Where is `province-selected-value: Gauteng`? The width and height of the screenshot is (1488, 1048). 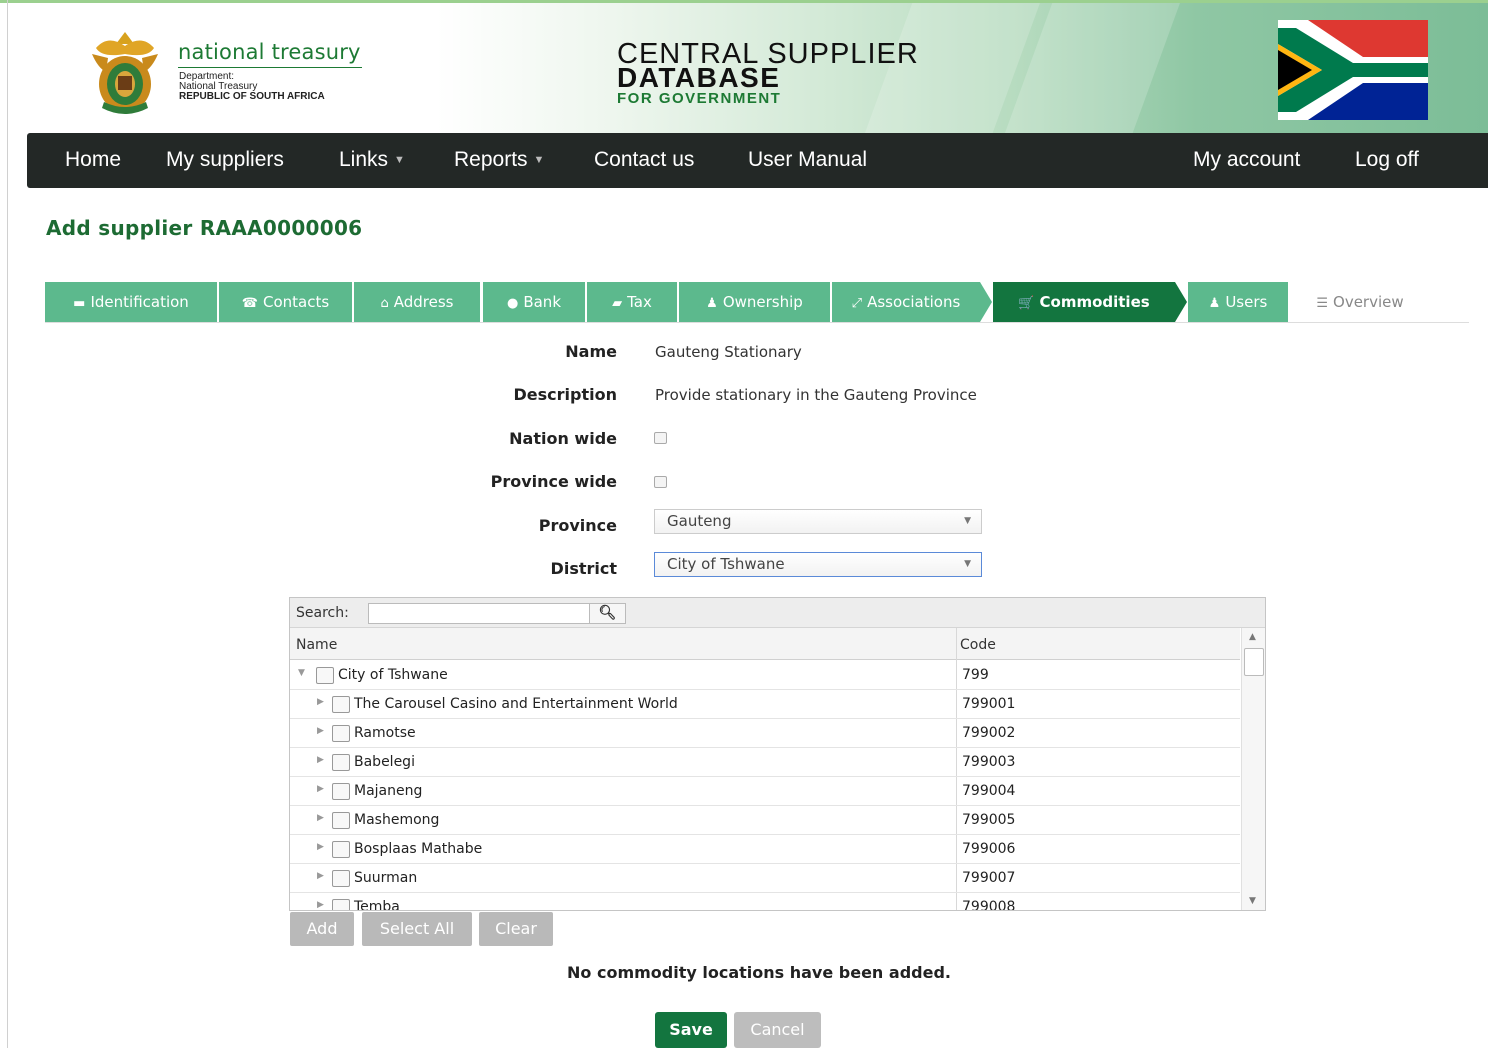
province-selected-value: Gauteng is located at coordinates (699, 521).